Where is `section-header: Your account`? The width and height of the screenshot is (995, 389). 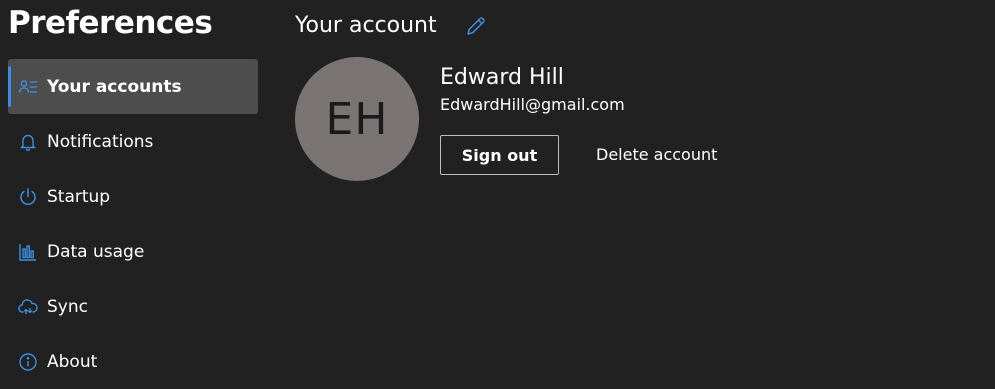 section-header: Your account is located at coordinates (391, 26).